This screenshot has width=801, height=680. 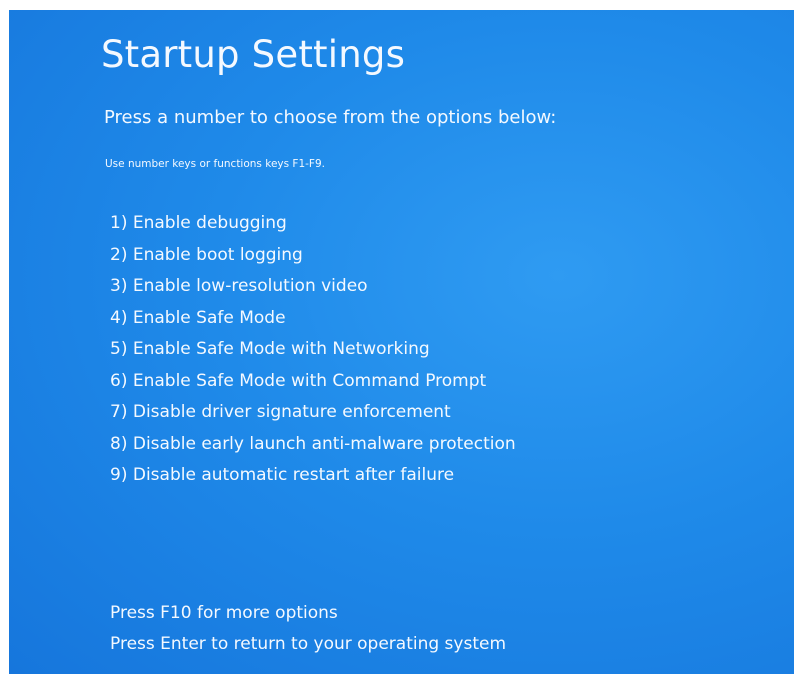 I want to click on option-disable-driver-signature: 7) Disable driver signature enforcement, so click(x=313, y=413).